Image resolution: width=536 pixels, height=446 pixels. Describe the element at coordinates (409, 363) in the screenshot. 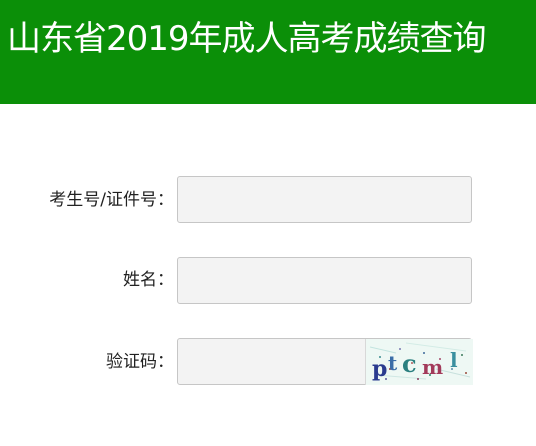

I see `svg-text: c` at that location.